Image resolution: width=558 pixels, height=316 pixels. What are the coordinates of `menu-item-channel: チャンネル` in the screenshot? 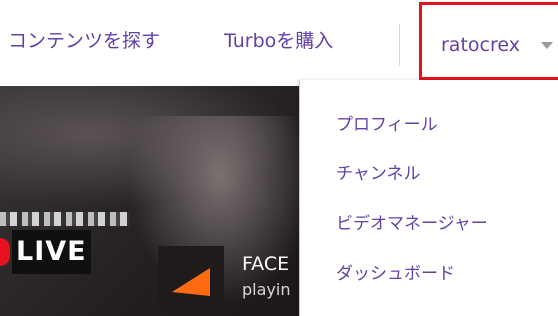 It's located at (378, 174).